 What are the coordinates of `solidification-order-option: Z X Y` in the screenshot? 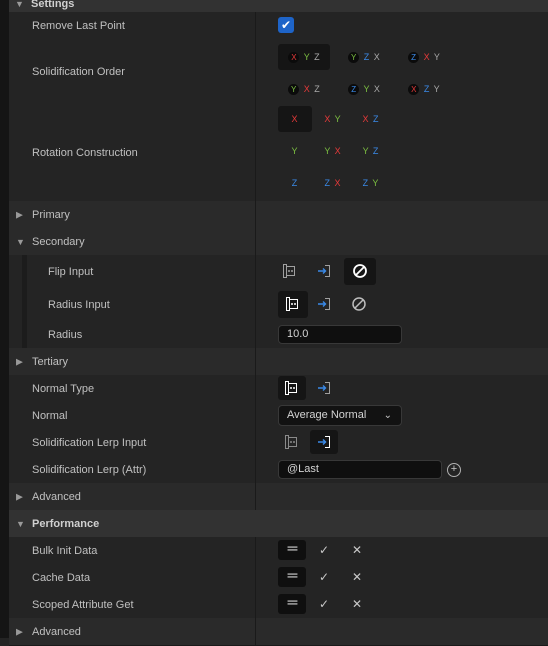 It's located at (424, 57).